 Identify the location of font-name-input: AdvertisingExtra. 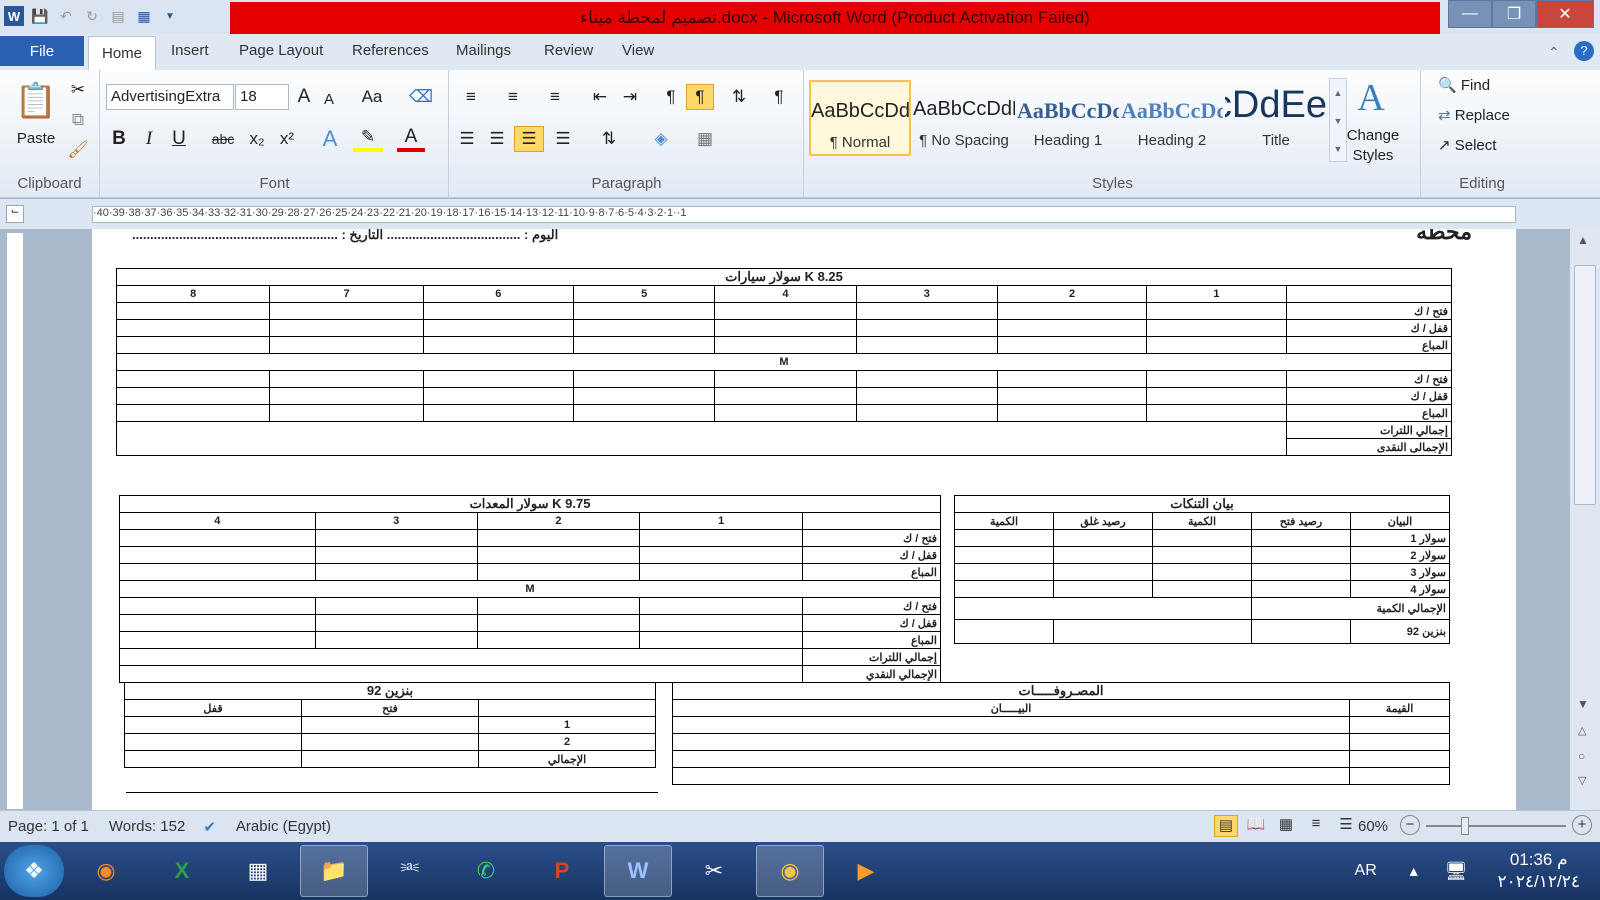
(170, 97).